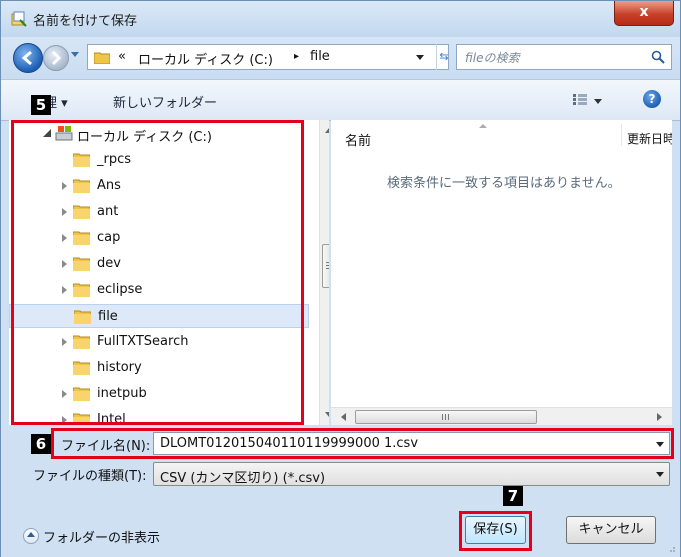 The height and width of the screenshot is (557, 681). Describe the element at coordinates (243, 478) in the screenshot. I see `filetype-value: CSV (カンマ区切り) (*.csv)` at that location.